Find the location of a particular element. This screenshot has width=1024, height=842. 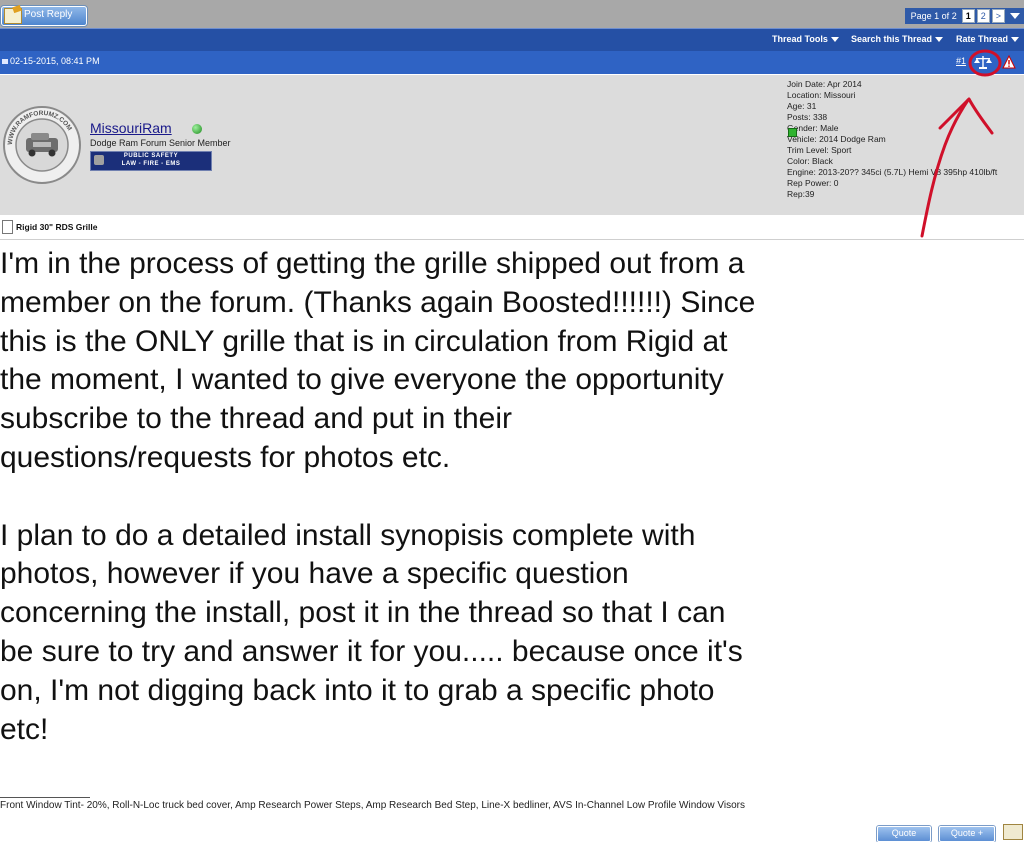

user-title: Dodge Ram Forum Senior Member is located at coordinates (160, 143).